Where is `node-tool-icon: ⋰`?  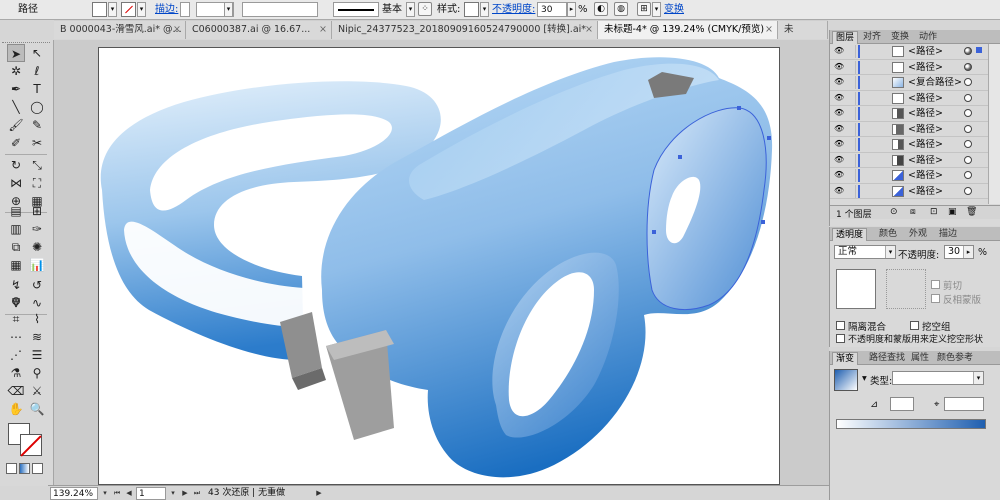
node-tool-icon: ⋰ is located at coordinates (16, 355).